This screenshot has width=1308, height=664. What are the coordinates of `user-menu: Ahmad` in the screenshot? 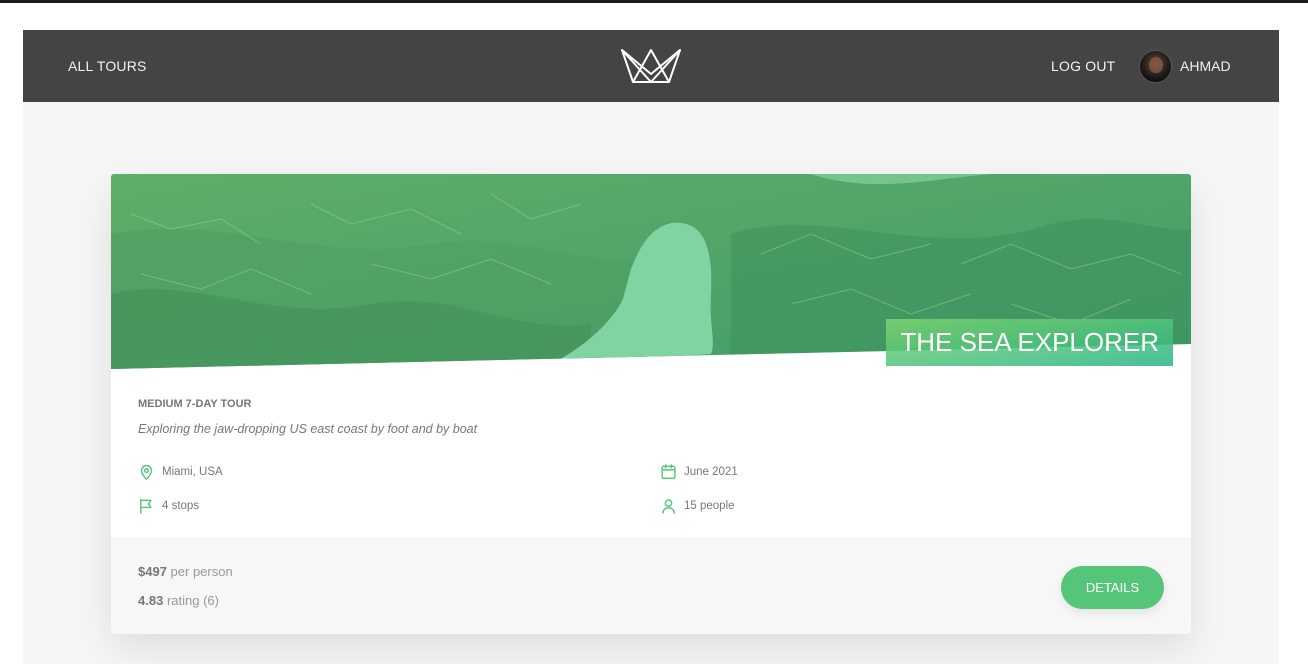 It's located at (1185, 66).